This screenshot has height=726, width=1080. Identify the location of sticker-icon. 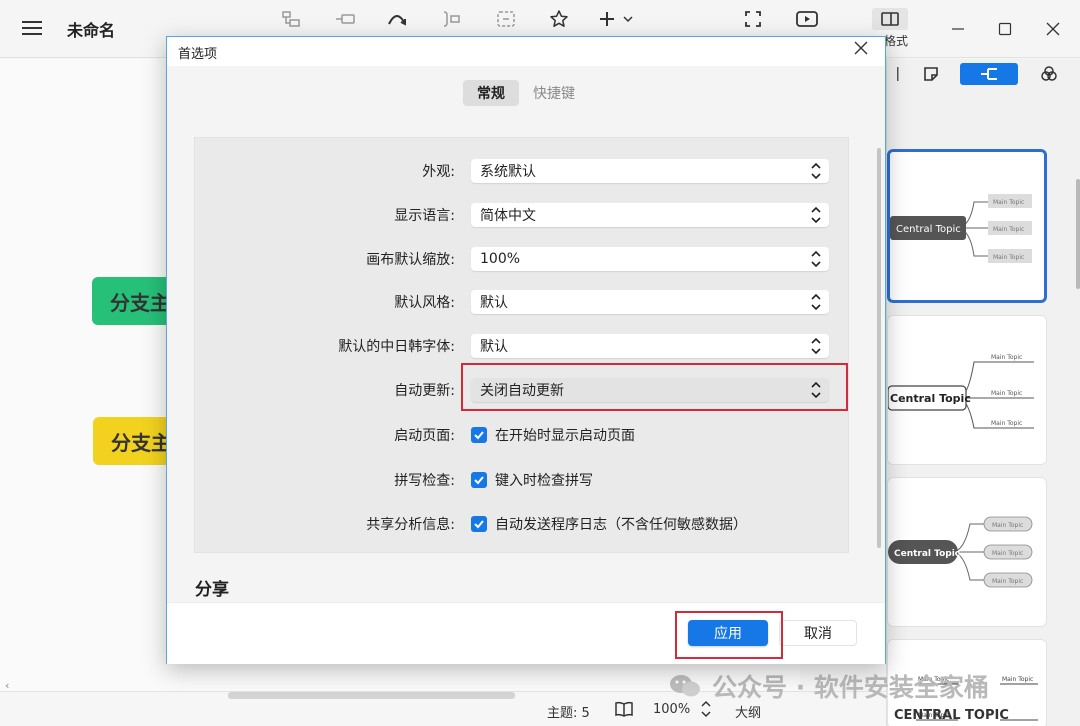
(931, 74).